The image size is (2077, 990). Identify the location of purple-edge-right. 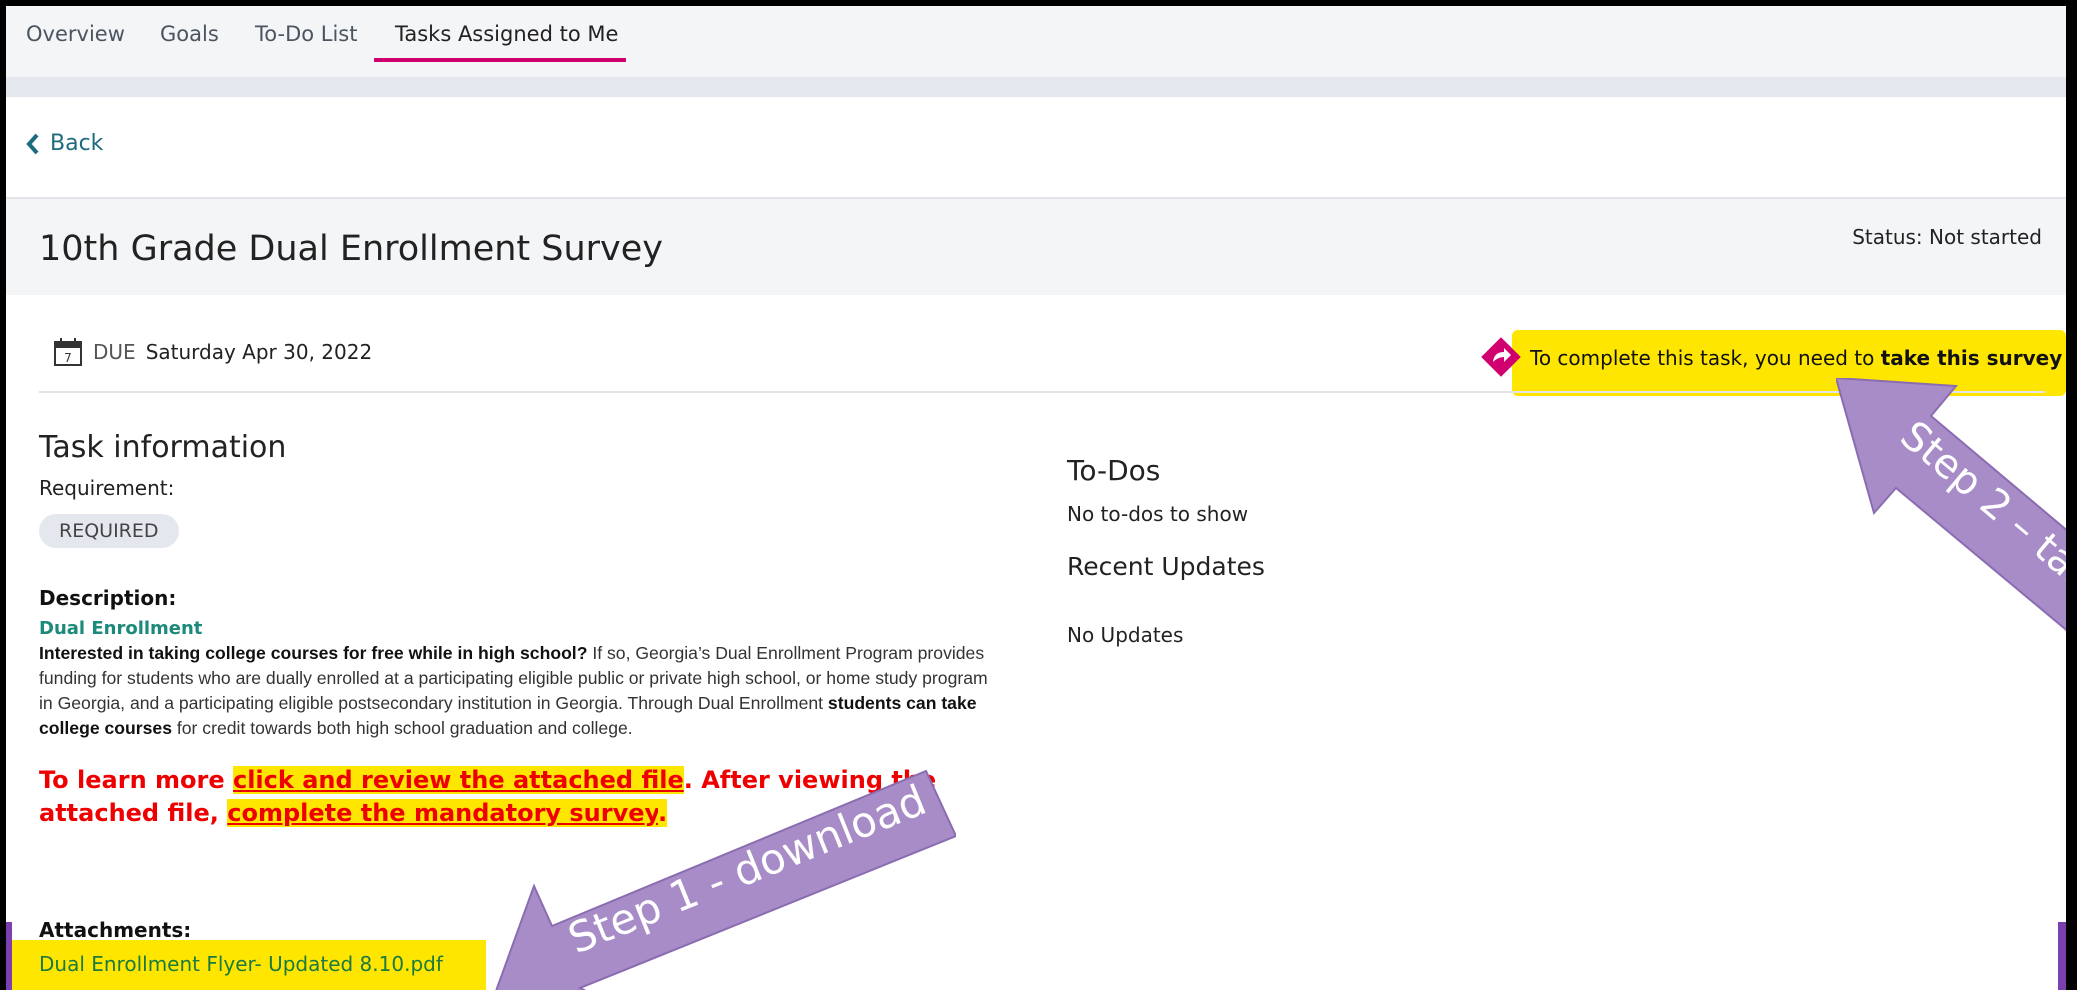
(2062, 956).